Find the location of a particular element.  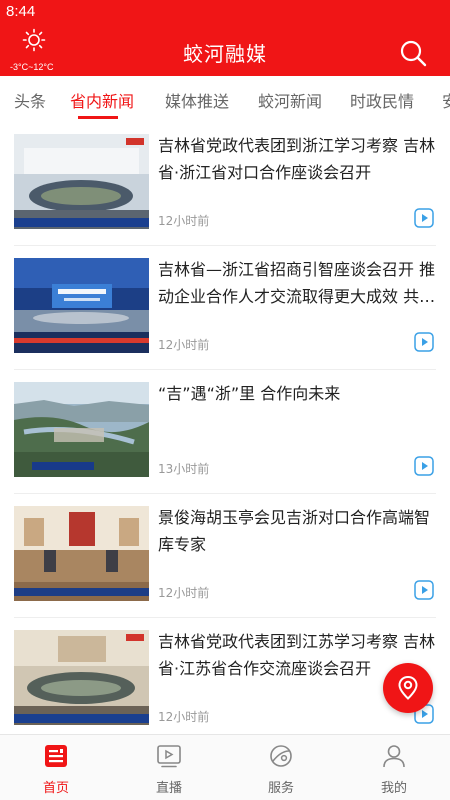

news-title: 吉林省党政代表团到浙江学习考察 吉林省·浙江省对口合作座谈会召开 is located at coordinates (297, 159).